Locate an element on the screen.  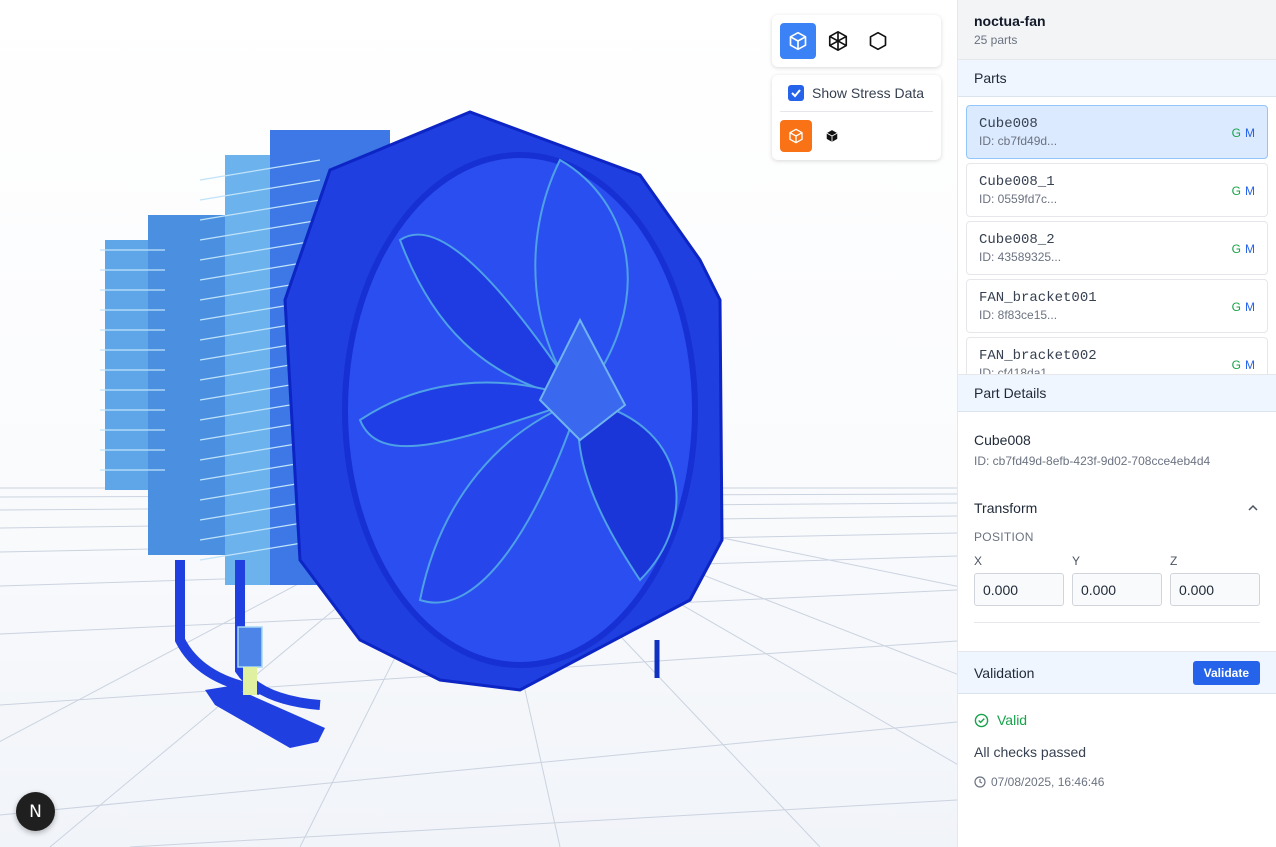
validation-header: Validation Validate is located at coordinates (1117, 673).